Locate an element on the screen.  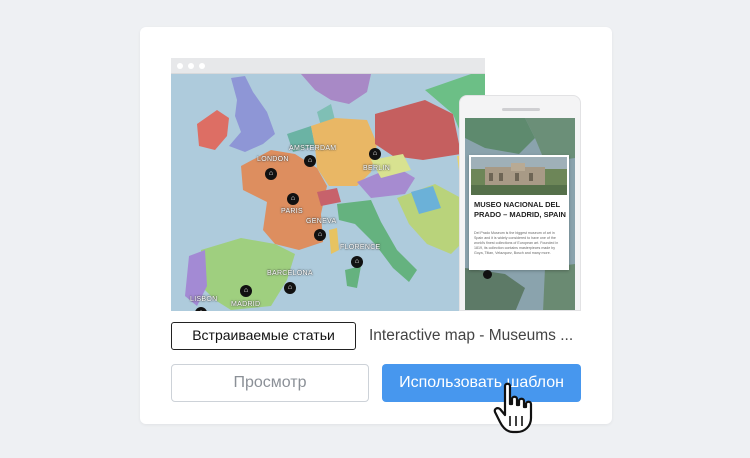
browser-toolbar is located at coordinates (328, 66).